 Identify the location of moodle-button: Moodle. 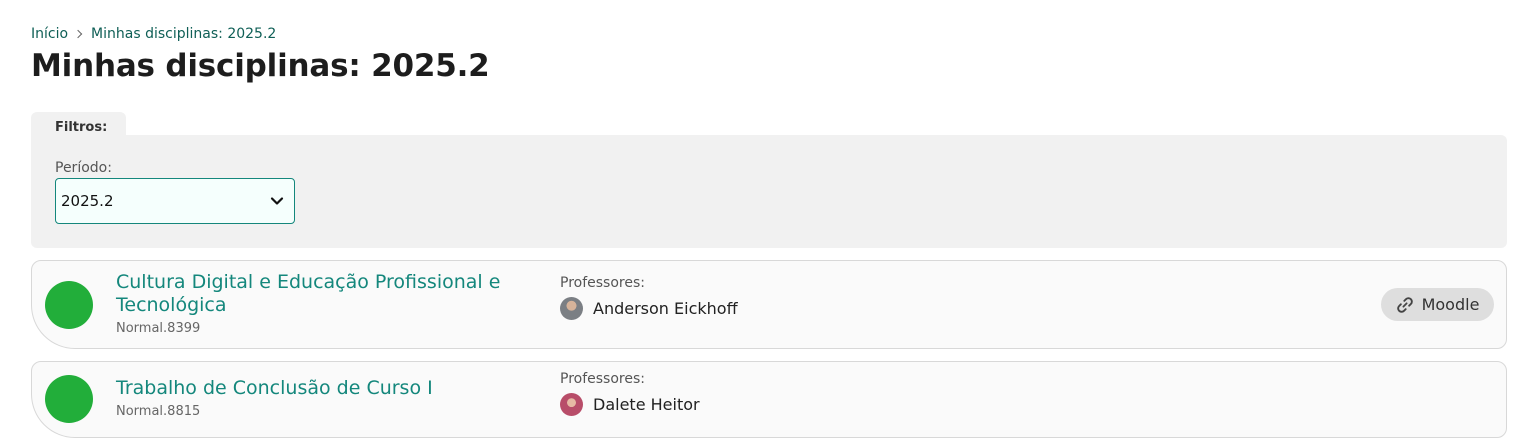
(1437, 304).